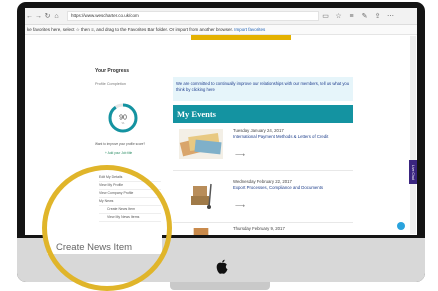  Describe the element at coordinates (241, 37) in the screenshot. I see `top-banner-button` at that location.